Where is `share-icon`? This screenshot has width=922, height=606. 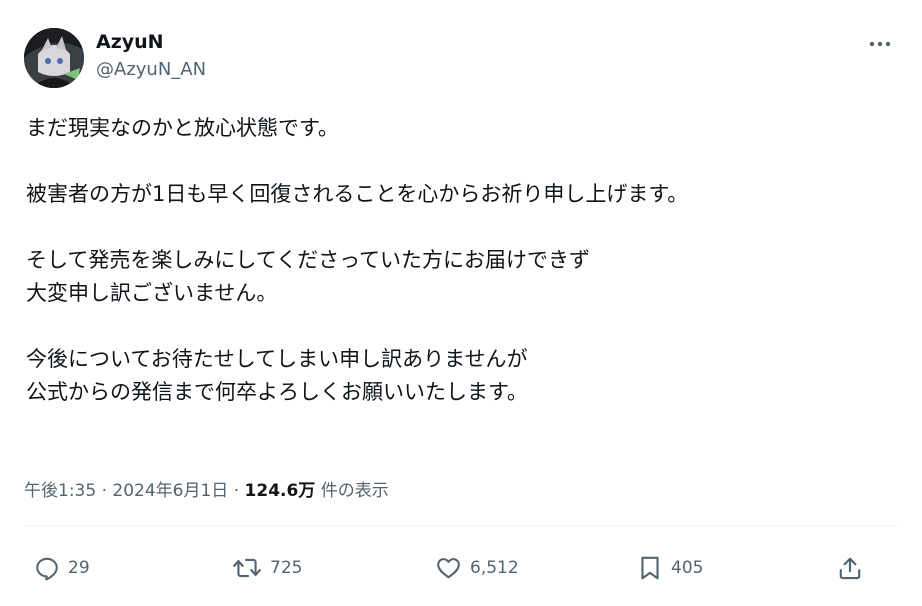 share-icon is located at coordinates (850, 568).